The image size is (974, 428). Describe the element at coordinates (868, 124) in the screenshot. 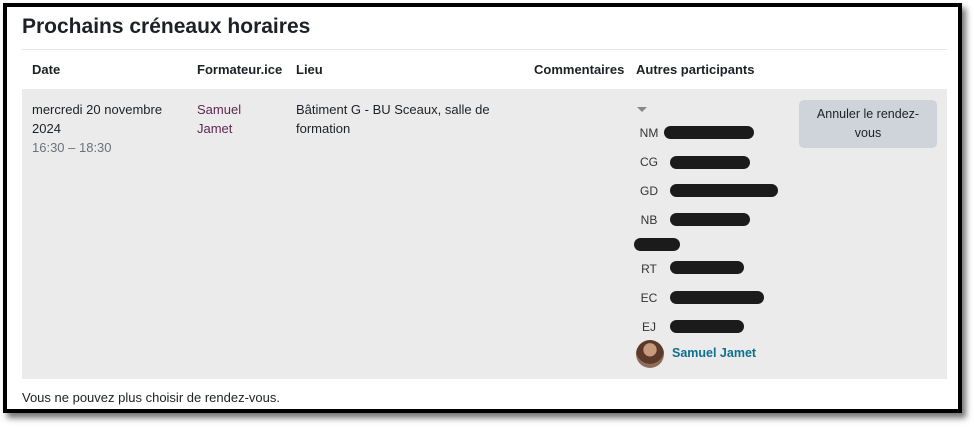

I see `cancel-appointment-button: Annuler le rendez- vous` at that location.